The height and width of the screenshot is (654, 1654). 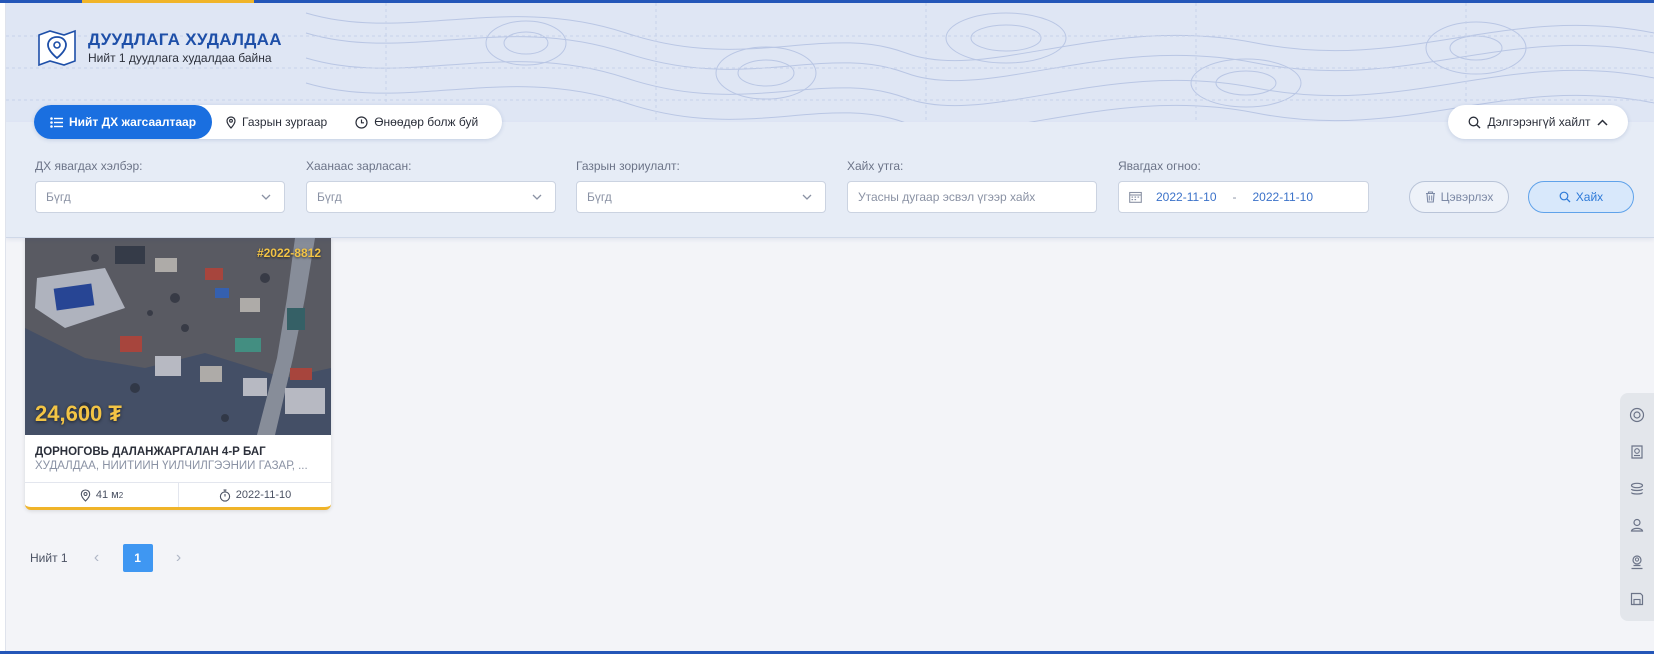 What do you see at coordinates (263, 495) in the screenshot?
I see `auction-date: 2022-11-10` at bounding box center [263, 495].